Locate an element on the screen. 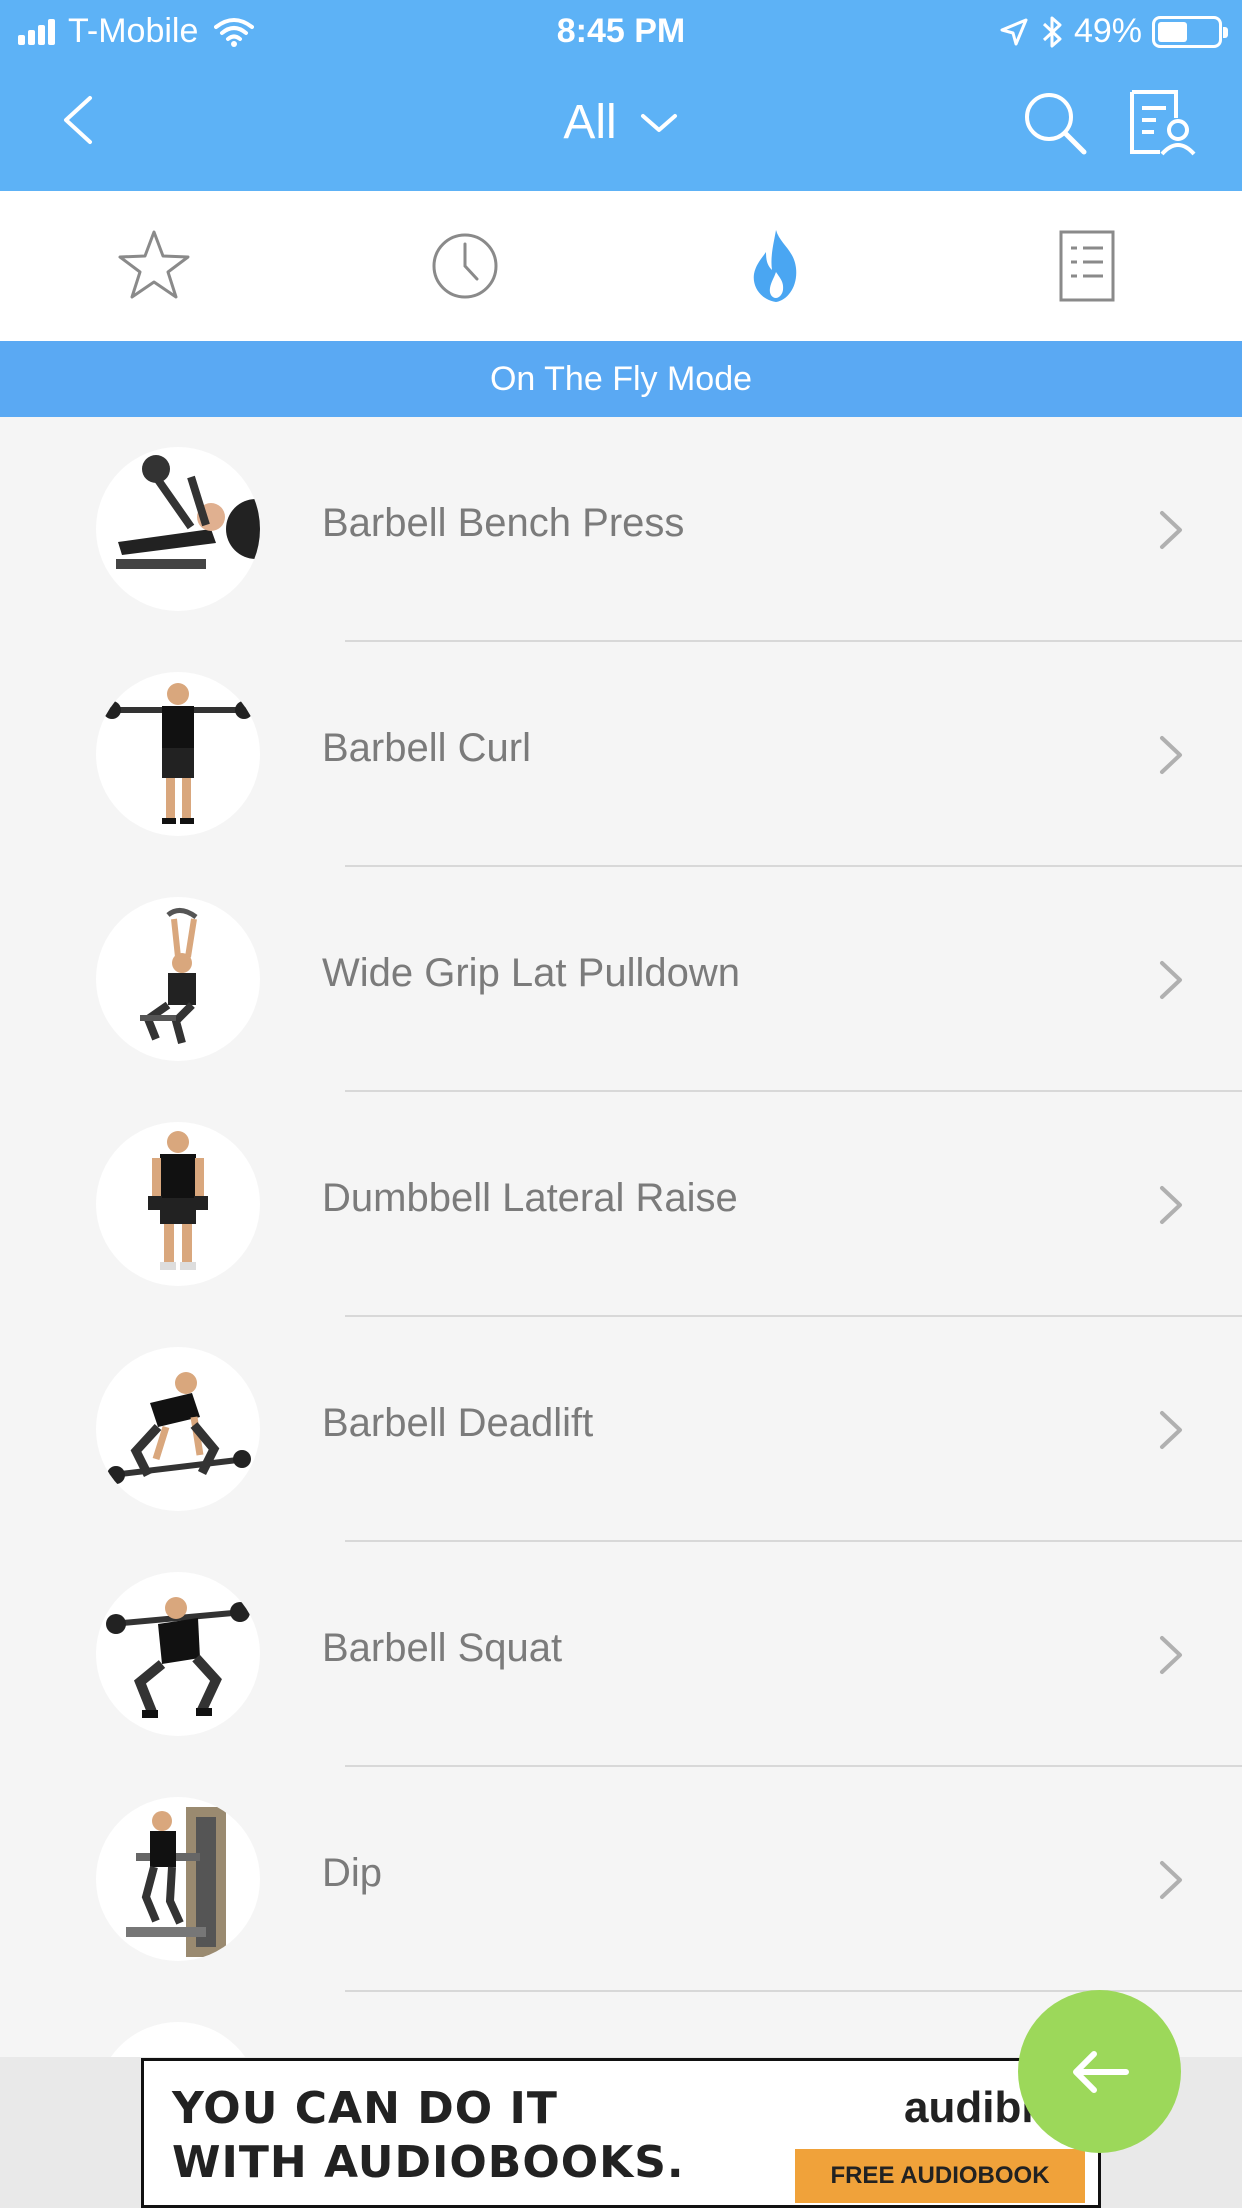 This screenshot has width=1242, height=2208. search-icon is located at coordinates (1055, 123).